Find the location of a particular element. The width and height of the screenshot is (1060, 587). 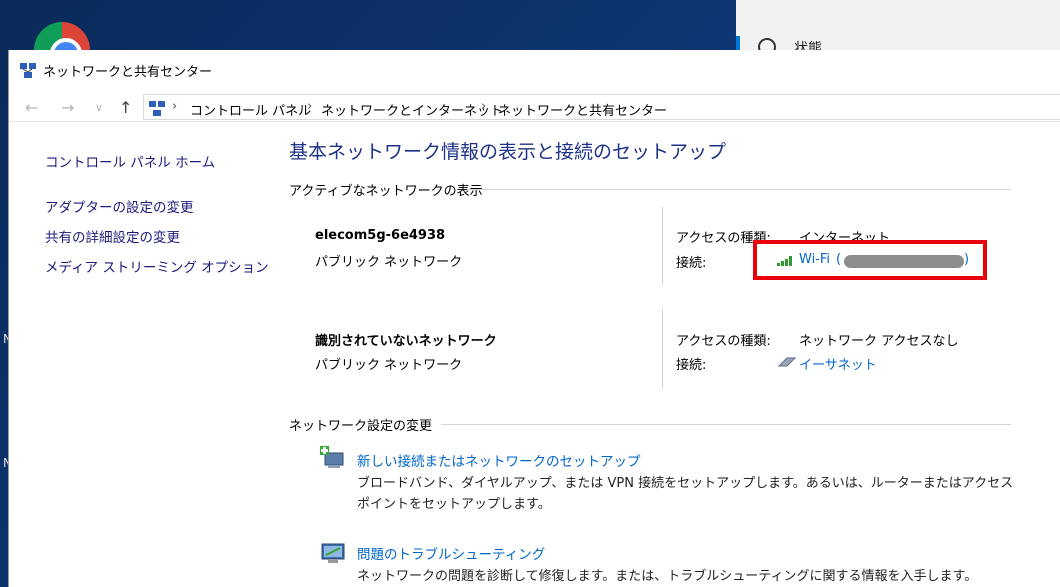

new-connection-link: 新しい接続またはネットワークのセットアップ is located at coordinates (499, 460).